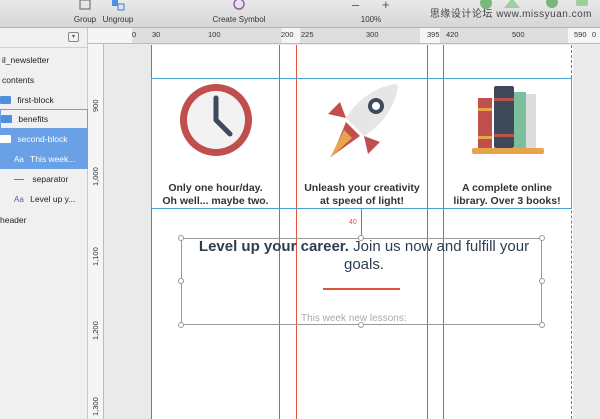 Image resolution: width=600 pixels, height=419 pixels. What do you see at coordinates (85, 19) in the screenshot?
I see `group-label: Group` at bounding box center [85, 19].